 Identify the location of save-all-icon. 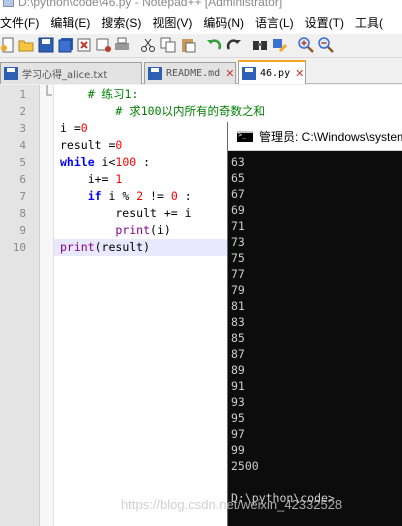
(66, 45).